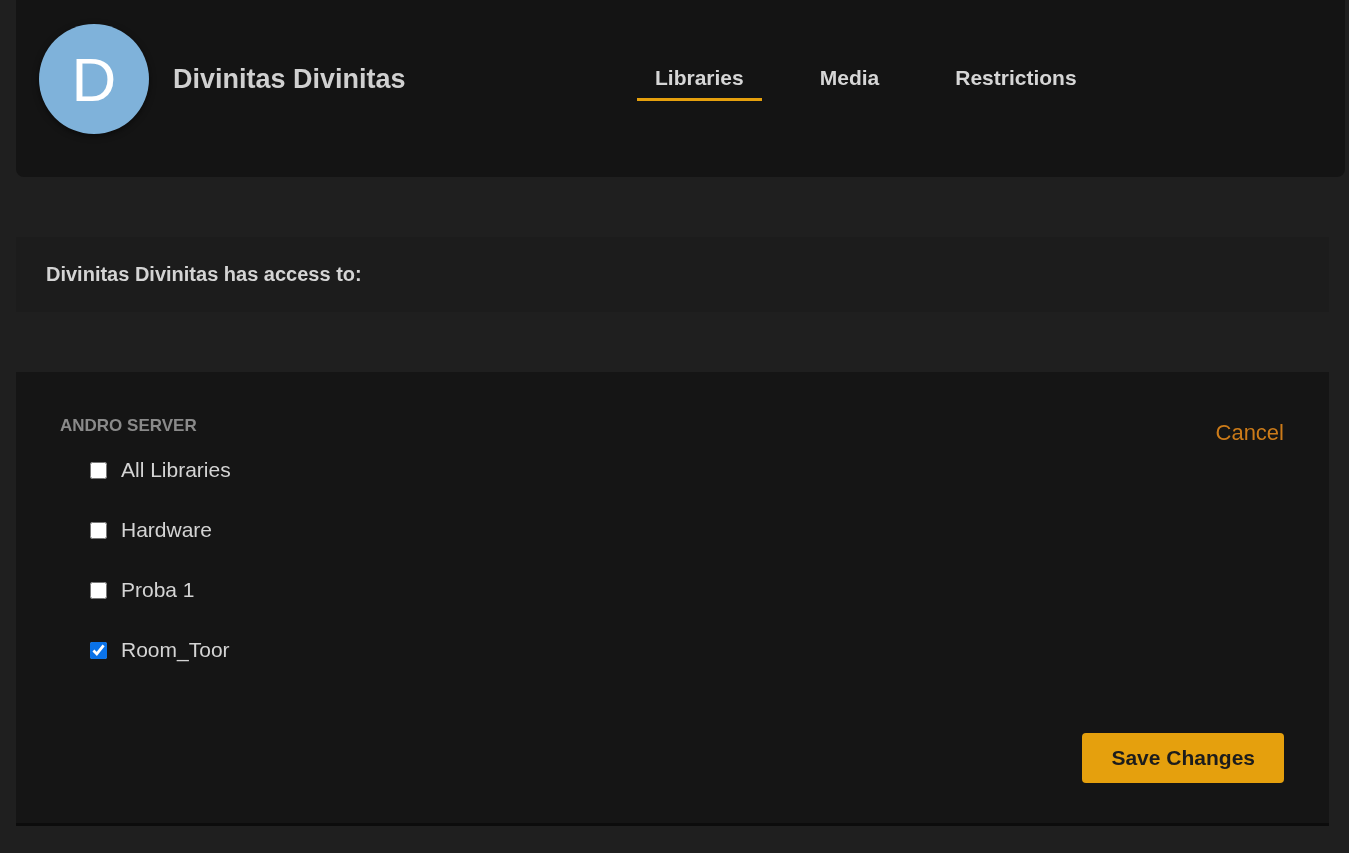  Describe the element at coordinates (175, 650) in the screenshot. I see `library-label: Room_Toor` at that location.